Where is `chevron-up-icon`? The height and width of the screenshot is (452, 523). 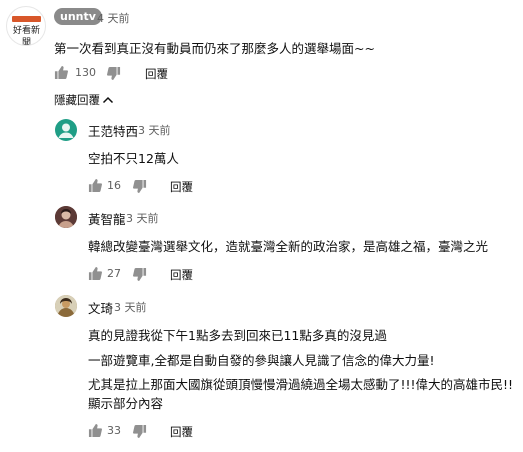
chevron-up-icon is located at coordinates (108, 100).